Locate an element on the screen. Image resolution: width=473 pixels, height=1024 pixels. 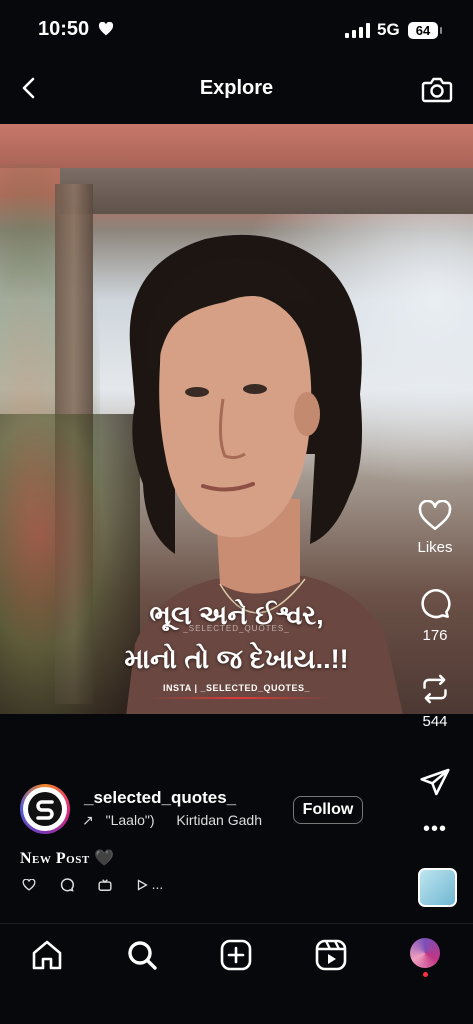
battery-icon: 64 is located at coordinates (423, 30).